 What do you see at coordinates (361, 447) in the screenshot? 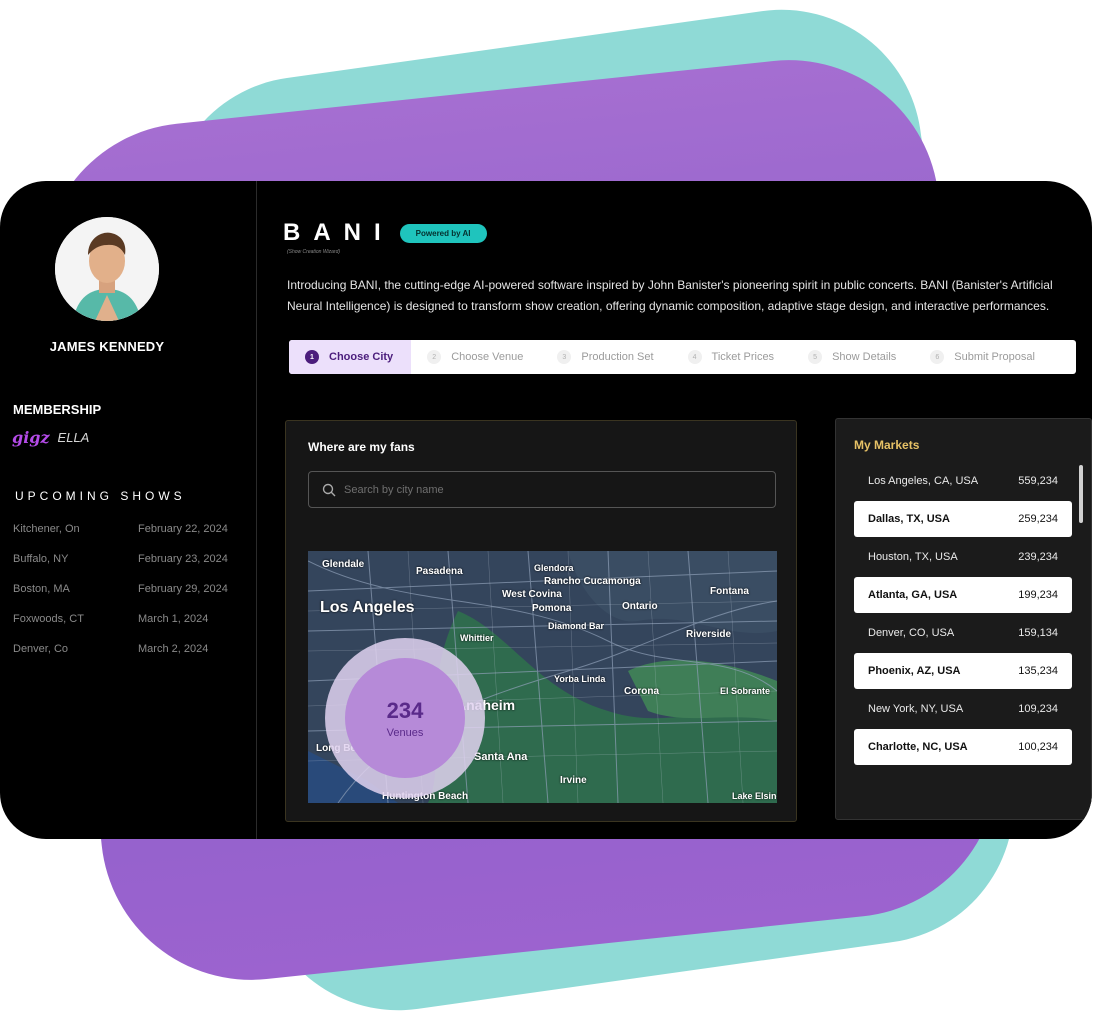
I see `fans-title: Where are my fans` at bounding box center [361, 447].